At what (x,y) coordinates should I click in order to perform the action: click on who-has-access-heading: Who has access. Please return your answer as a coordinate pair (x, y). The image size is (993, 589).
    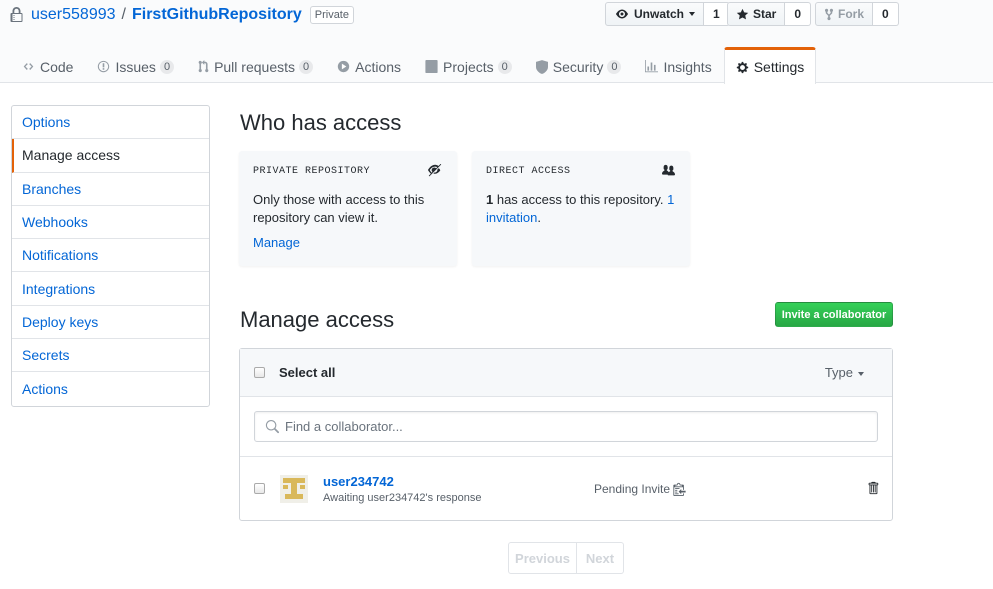
    Looking at the image, I should click on (321, 122).